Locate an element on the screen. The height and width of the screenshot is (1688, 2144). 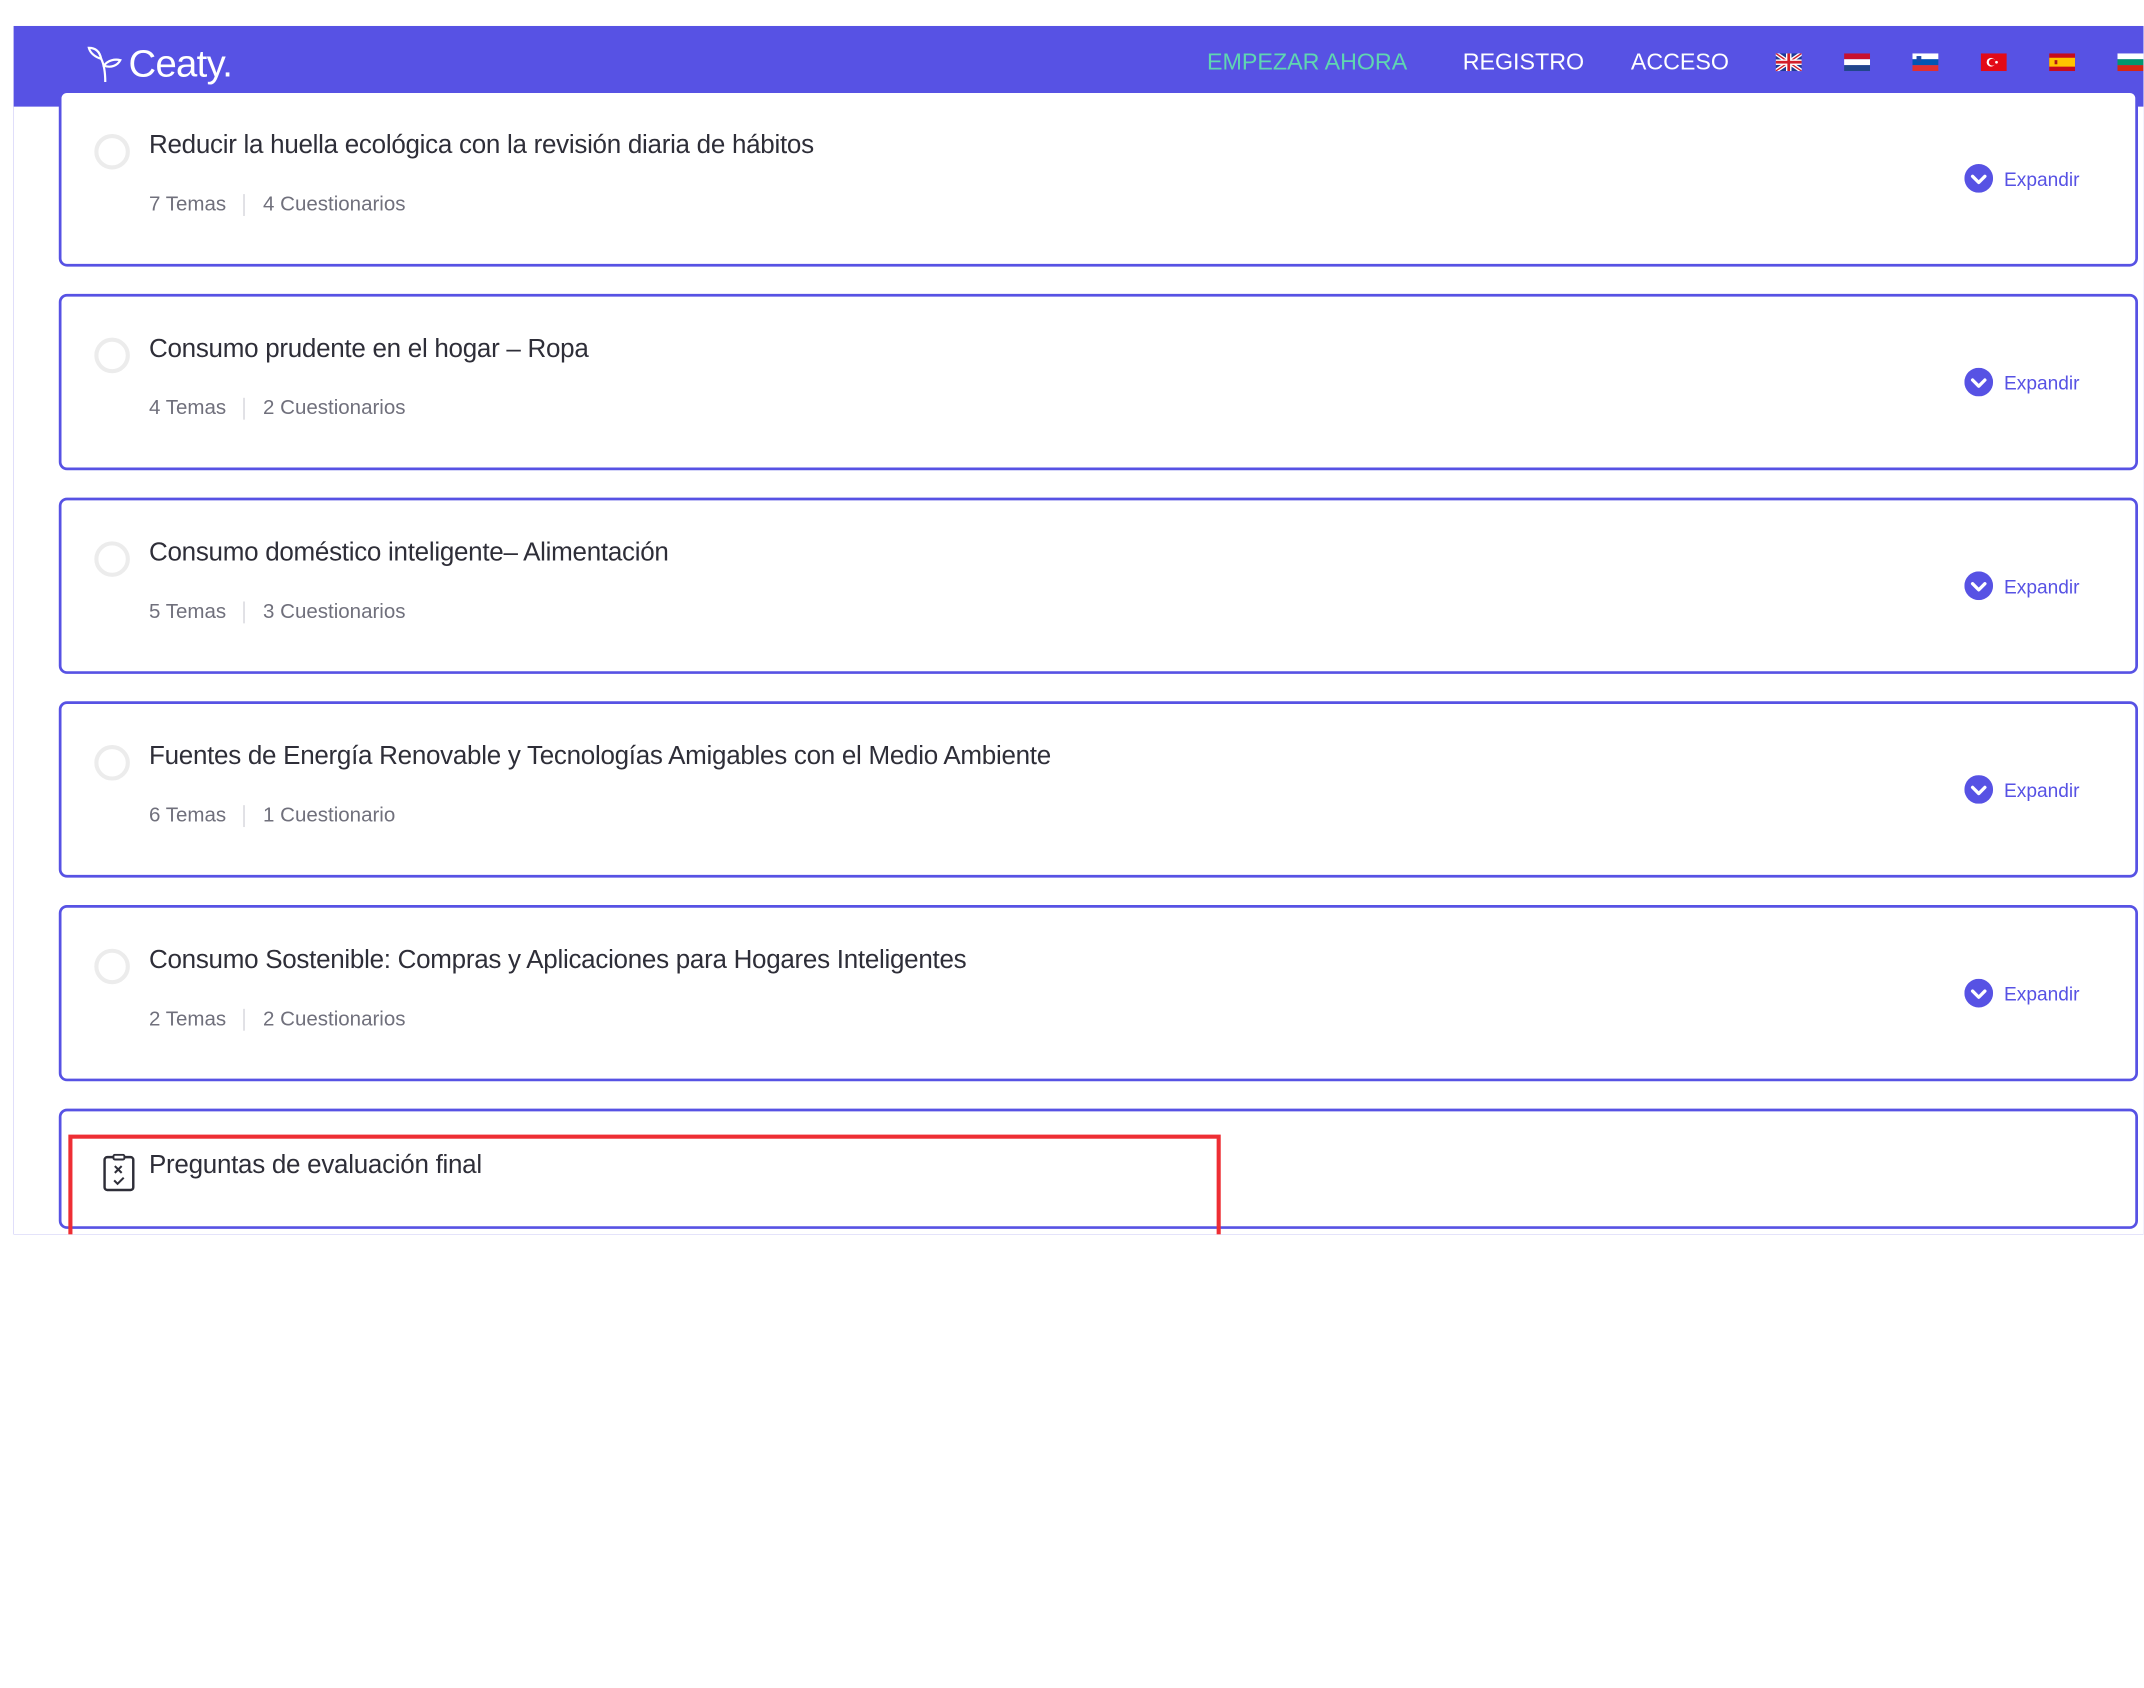
module-meta: 5 Temas 3 Cuestionarios is located at coordinates (277, 611).